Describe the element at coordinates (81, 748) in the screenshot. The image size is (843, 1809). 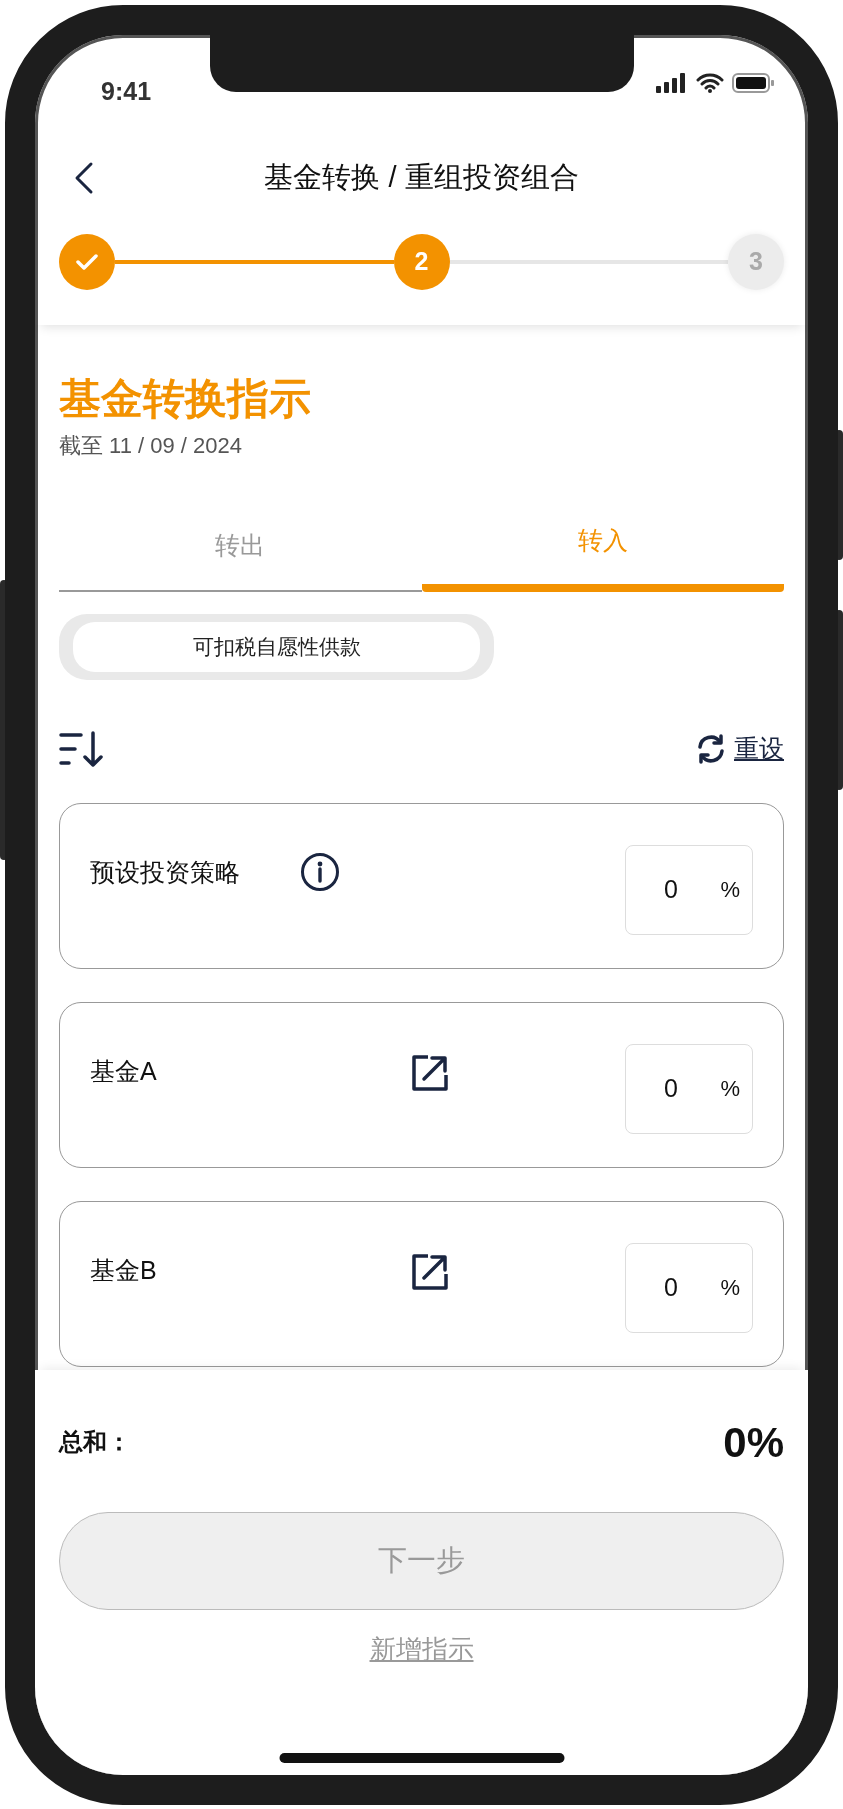
I see `sort-icon` at that location.